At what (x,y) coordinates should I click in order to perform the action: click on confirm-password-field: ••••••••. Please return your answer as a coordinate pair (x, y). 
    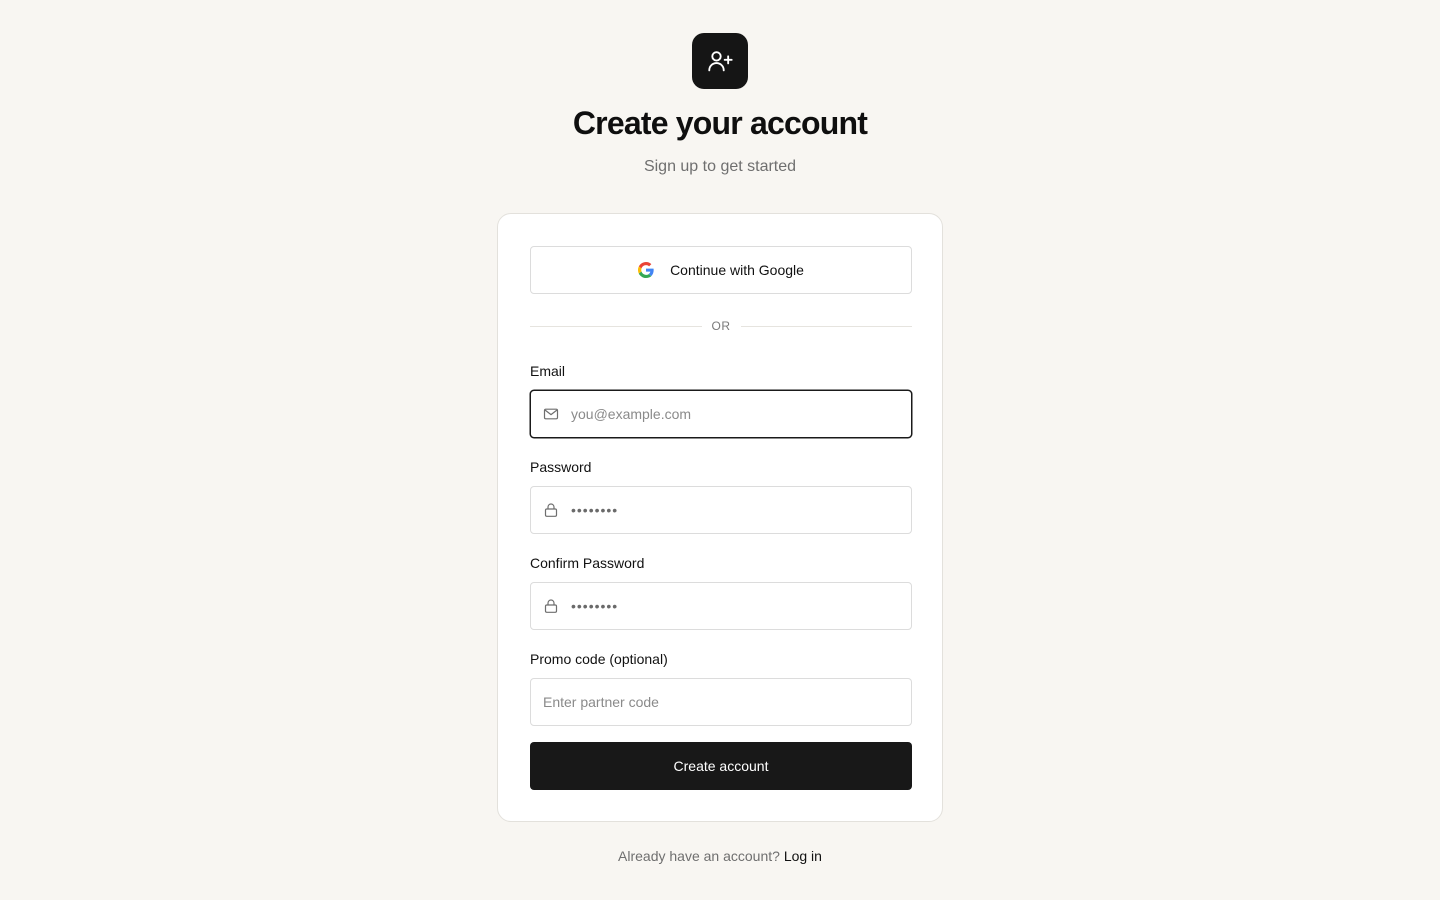
    Looking at the image, I should click on (721, 606).